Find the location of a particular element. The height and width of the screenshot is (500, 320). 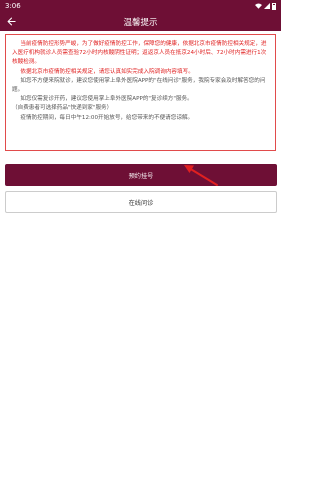

status-bar: 3:06 is located at coordinates (140, 6).